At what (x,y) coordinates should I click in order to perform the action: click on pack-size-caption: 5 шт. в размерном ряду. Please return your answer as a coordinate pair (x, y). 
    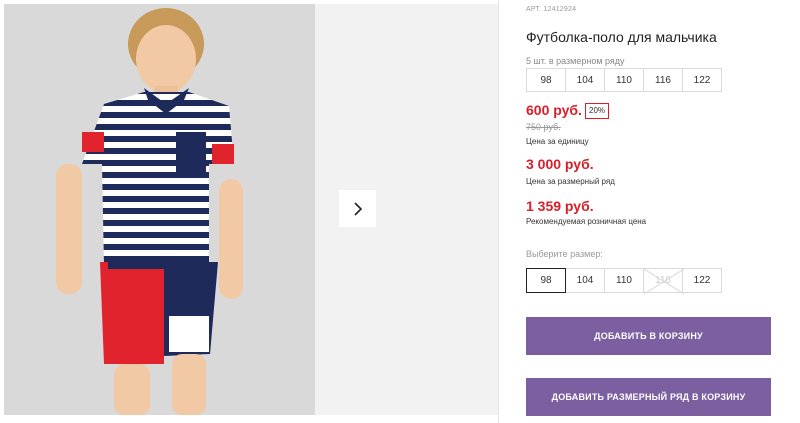
    Looking at the image, I should click on (575, 61).